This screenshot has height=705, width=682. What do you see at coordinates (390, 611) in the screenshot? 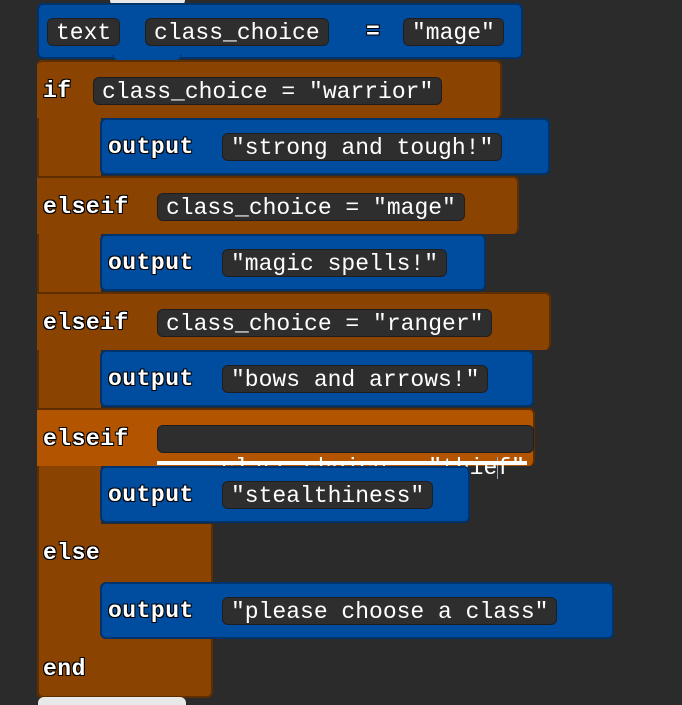
I see `output-value-field: "please choose a class"` at bounding box center [390, 611].